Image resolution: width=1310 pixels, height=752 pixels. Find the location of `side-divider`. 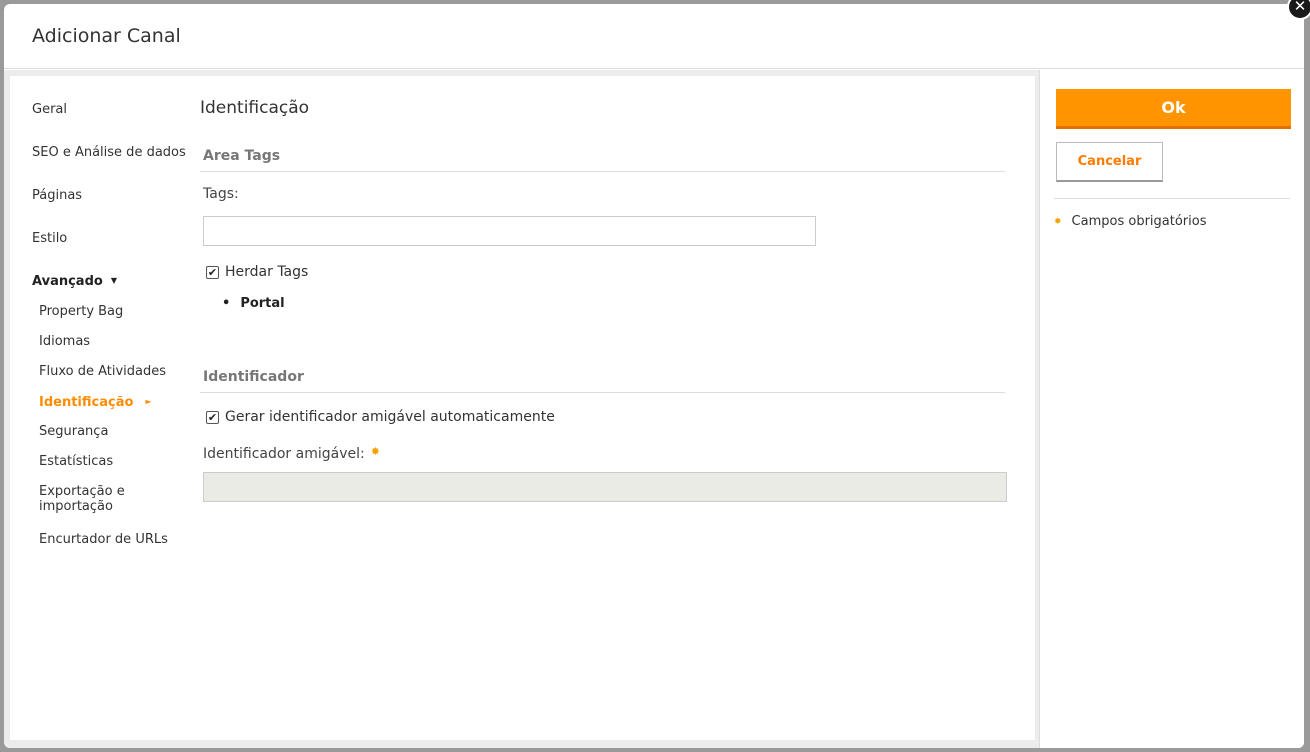

side-divider is located at coordinates (1172, 198).